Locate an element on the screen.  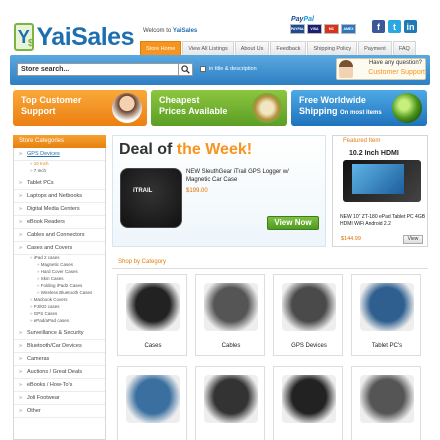
payment-card-icon: MC is located at coordinates (331, 29).